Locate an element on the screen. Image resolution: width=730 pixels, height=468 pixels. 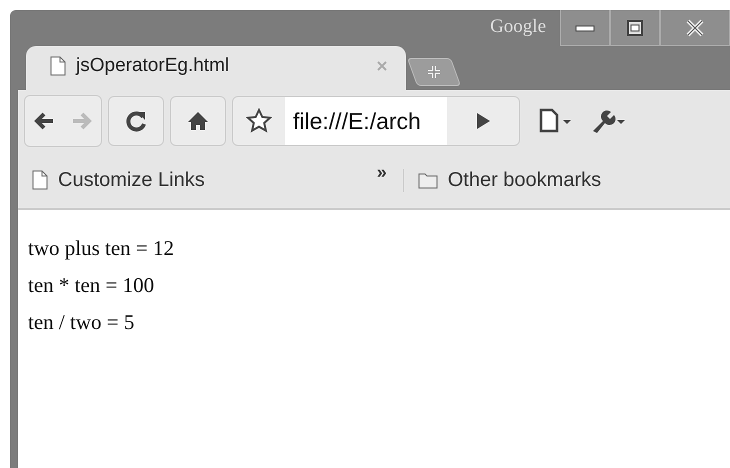
address-text: file:///E:/arch is located at coordinates (366, 121).